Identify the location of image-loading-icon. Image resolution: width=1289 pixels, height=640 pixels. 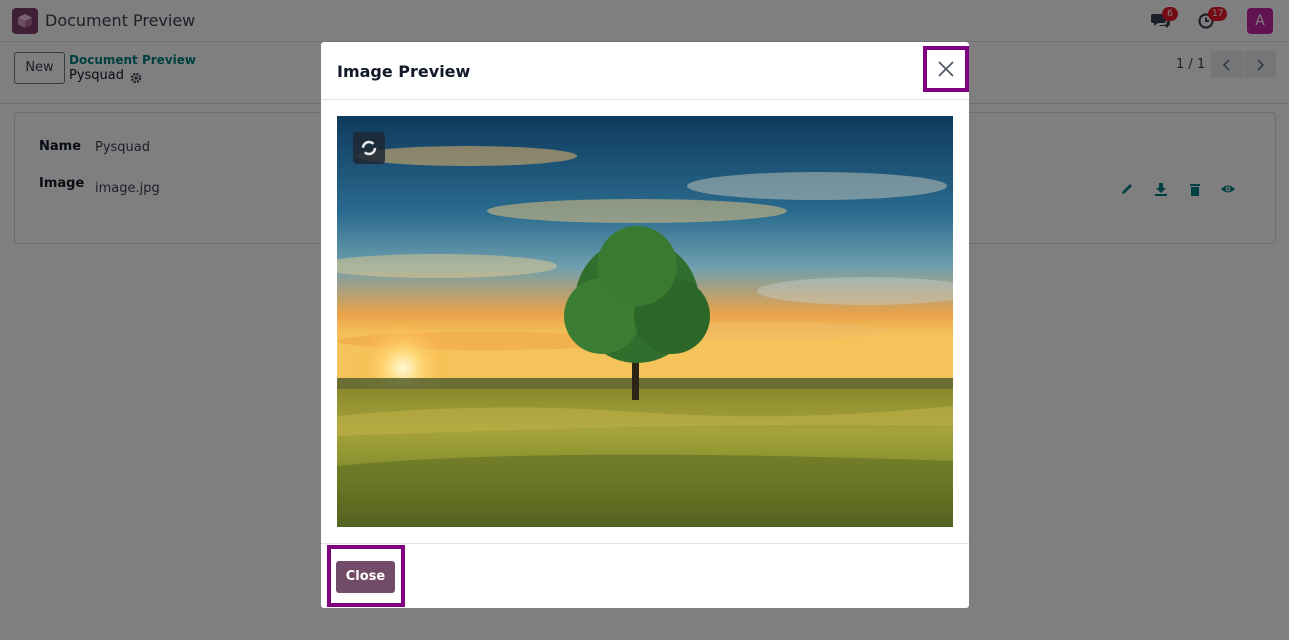
(369, 148).